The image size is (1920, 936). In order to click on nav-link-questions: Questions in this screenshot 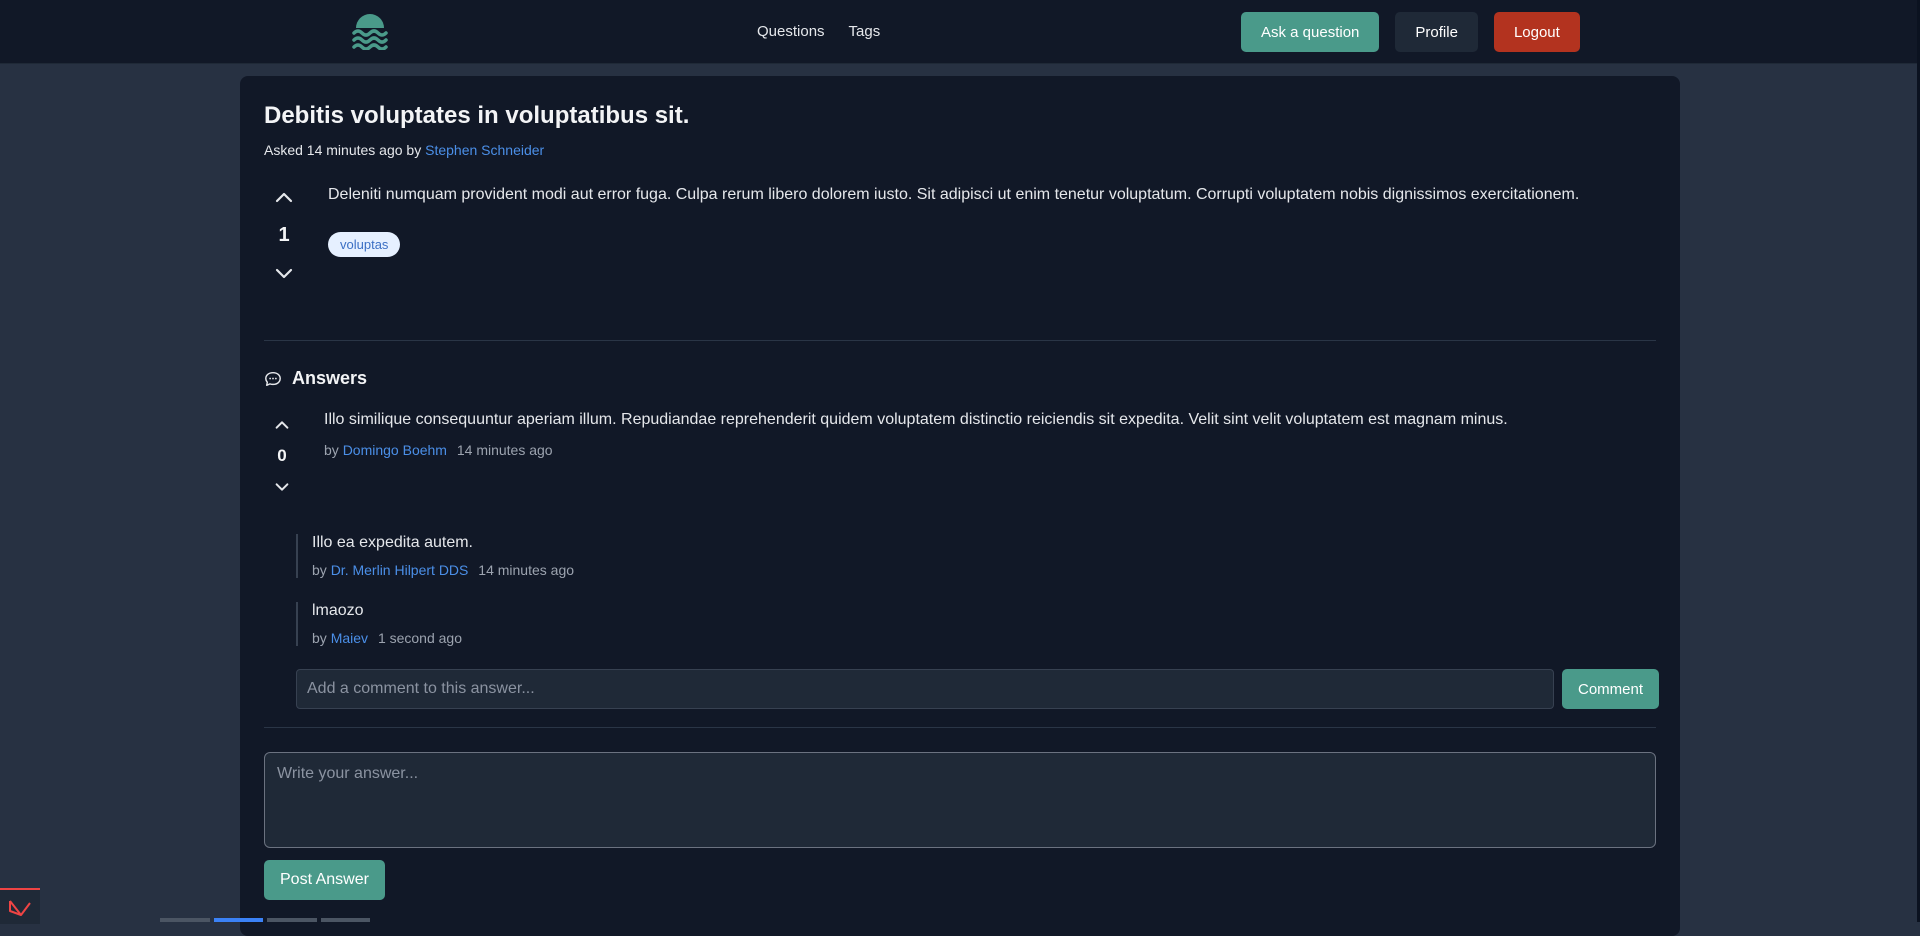, I will do `click(791, 31)`.